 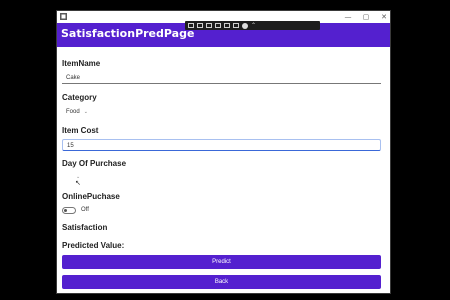 I want to click on maximize-button: ▢, so click(x=366, y=17).